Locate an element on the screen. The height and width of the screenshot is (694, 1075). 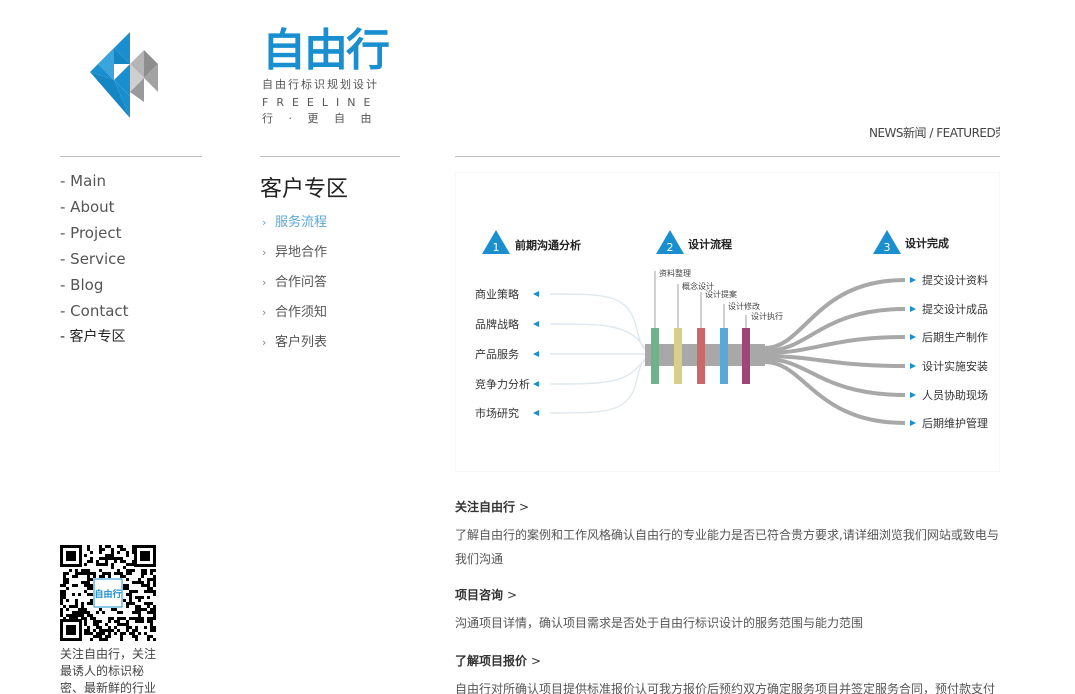
article-title: 关注自由行 > is located at coordinates (729, 506).